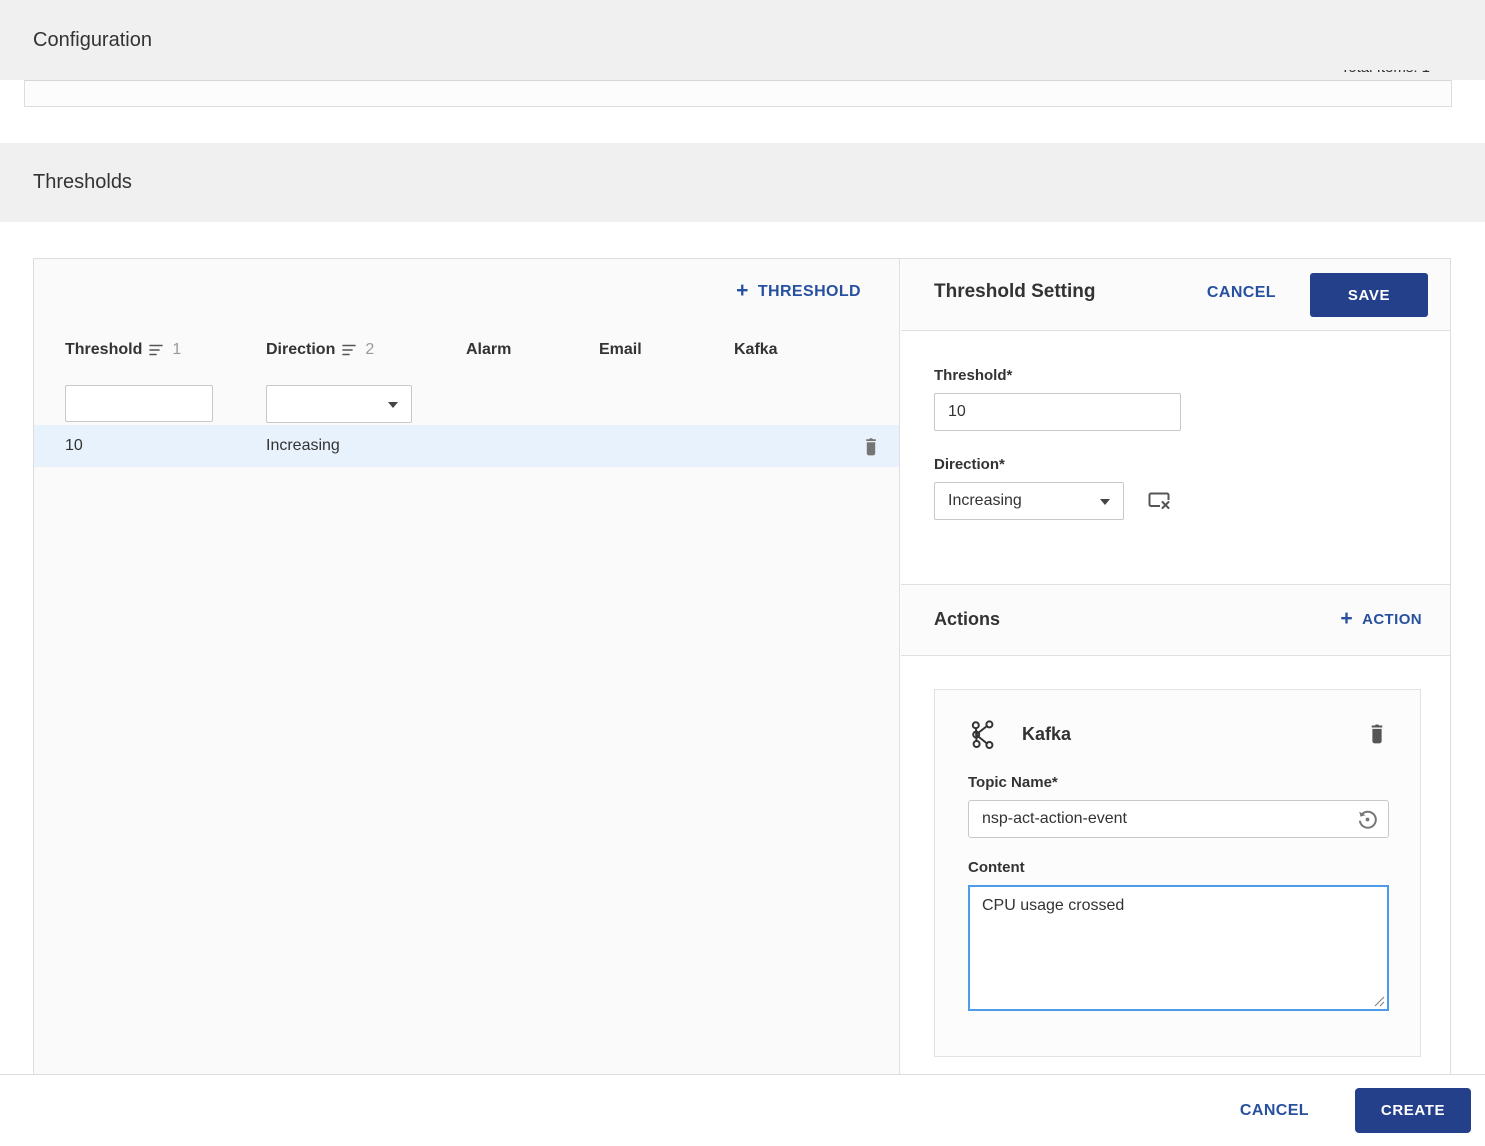 Image resolution: width=1485 pixels, height=1146 pixels. What do you see at coordinates (1160, 501) in the screenshot?
I see `clear-selection-icon` at bounding box center [1160, 501].